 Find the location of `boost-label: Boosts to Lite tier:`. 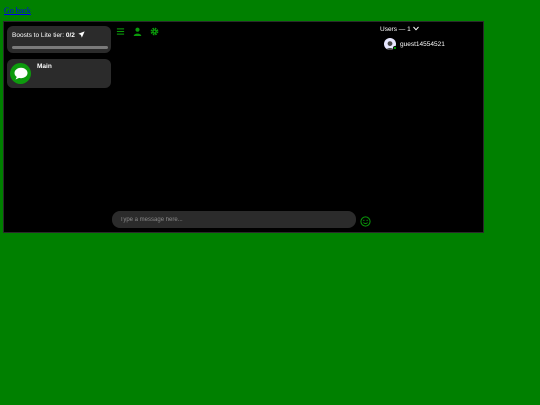

boost-label: Boosts to Lite tier: is located at coordinates (39, 35).